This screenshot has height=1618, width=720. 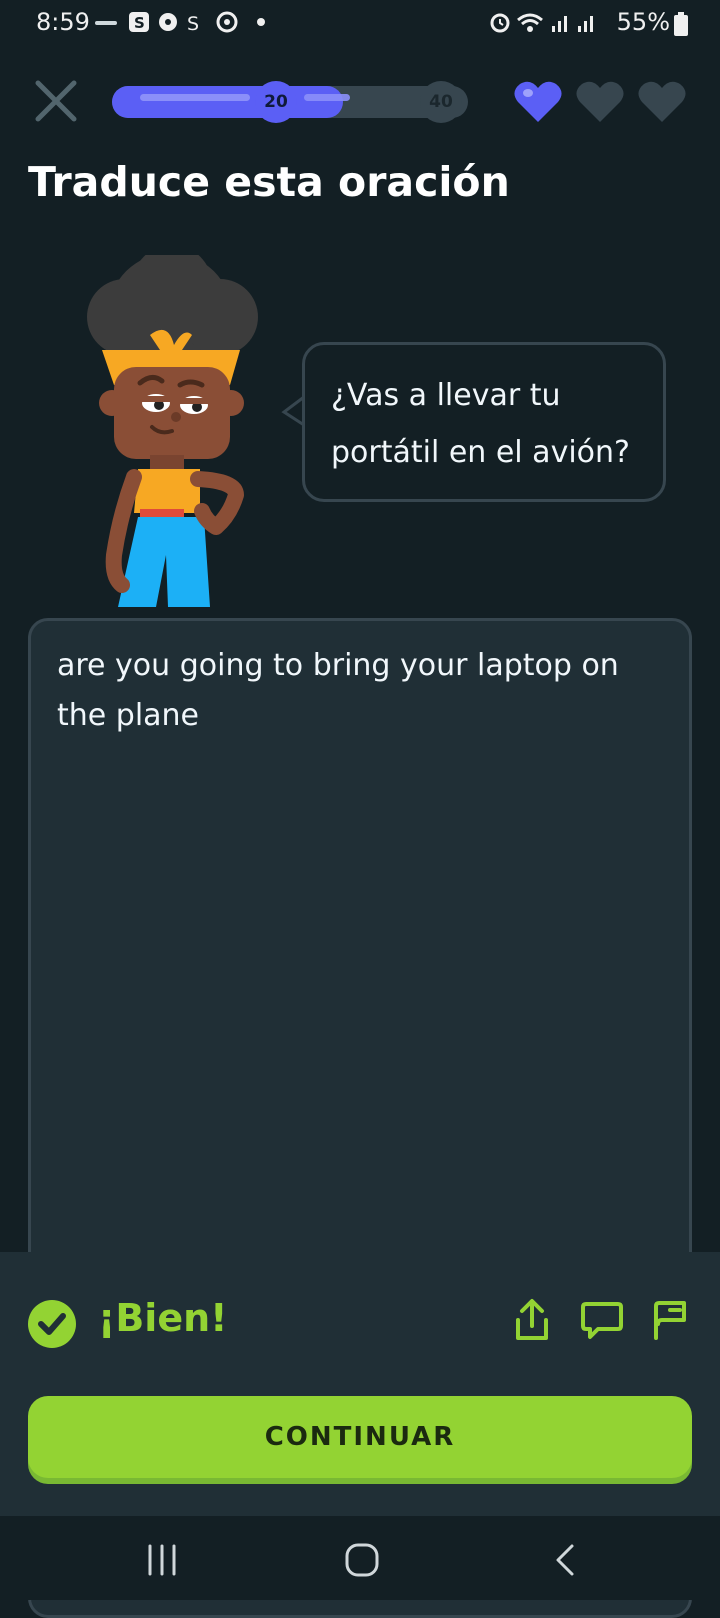 I want to click on target-app-icon, so click(x=227, y=22).